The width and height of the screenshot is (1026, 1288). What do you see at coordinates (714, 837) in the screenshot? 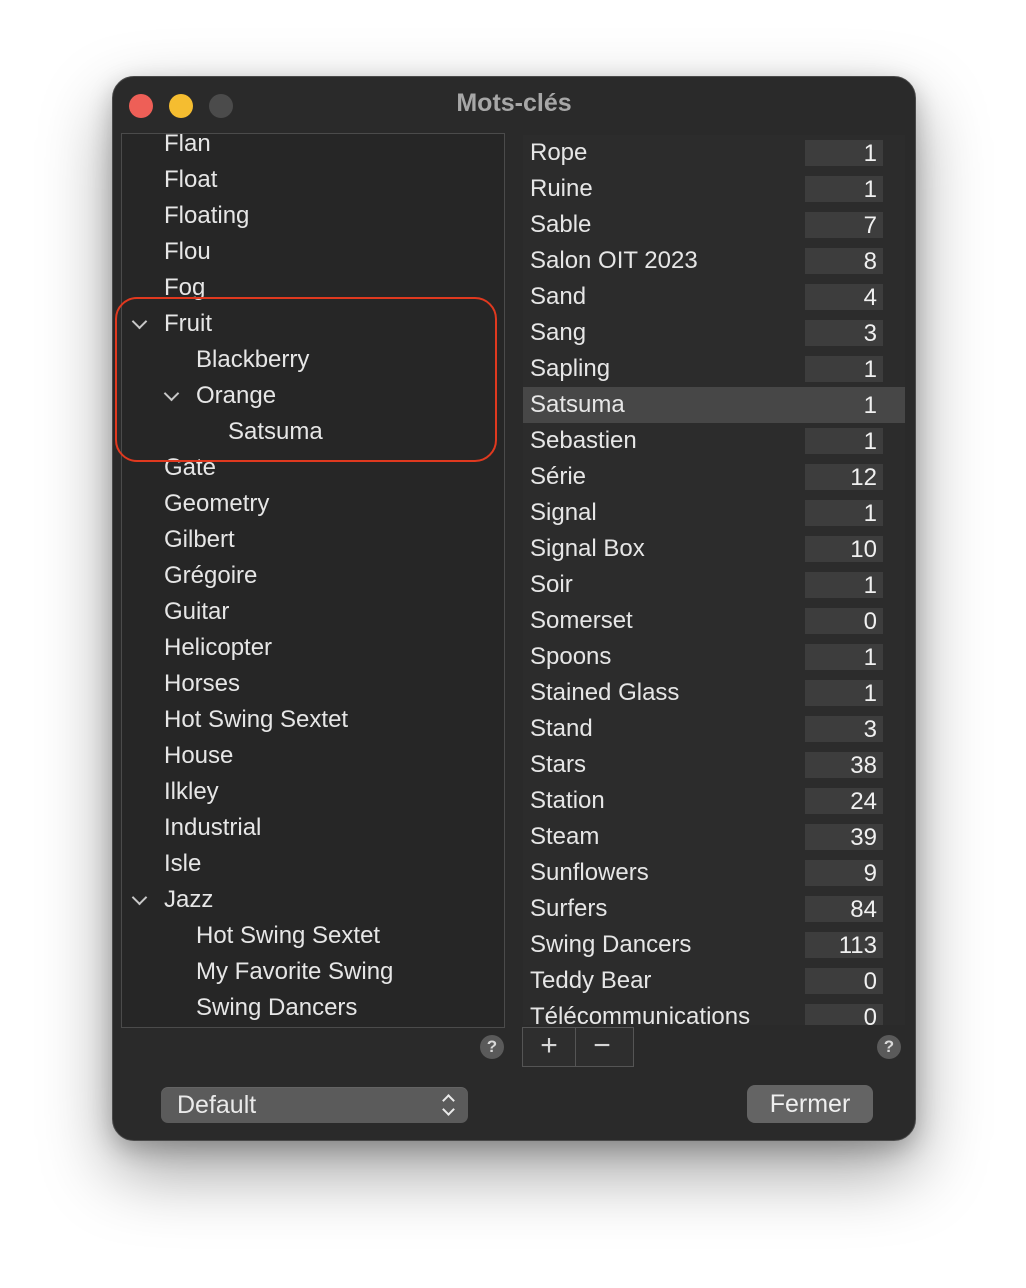
I see `keyword-row: Steam 39` at bounding box center [714, 837].